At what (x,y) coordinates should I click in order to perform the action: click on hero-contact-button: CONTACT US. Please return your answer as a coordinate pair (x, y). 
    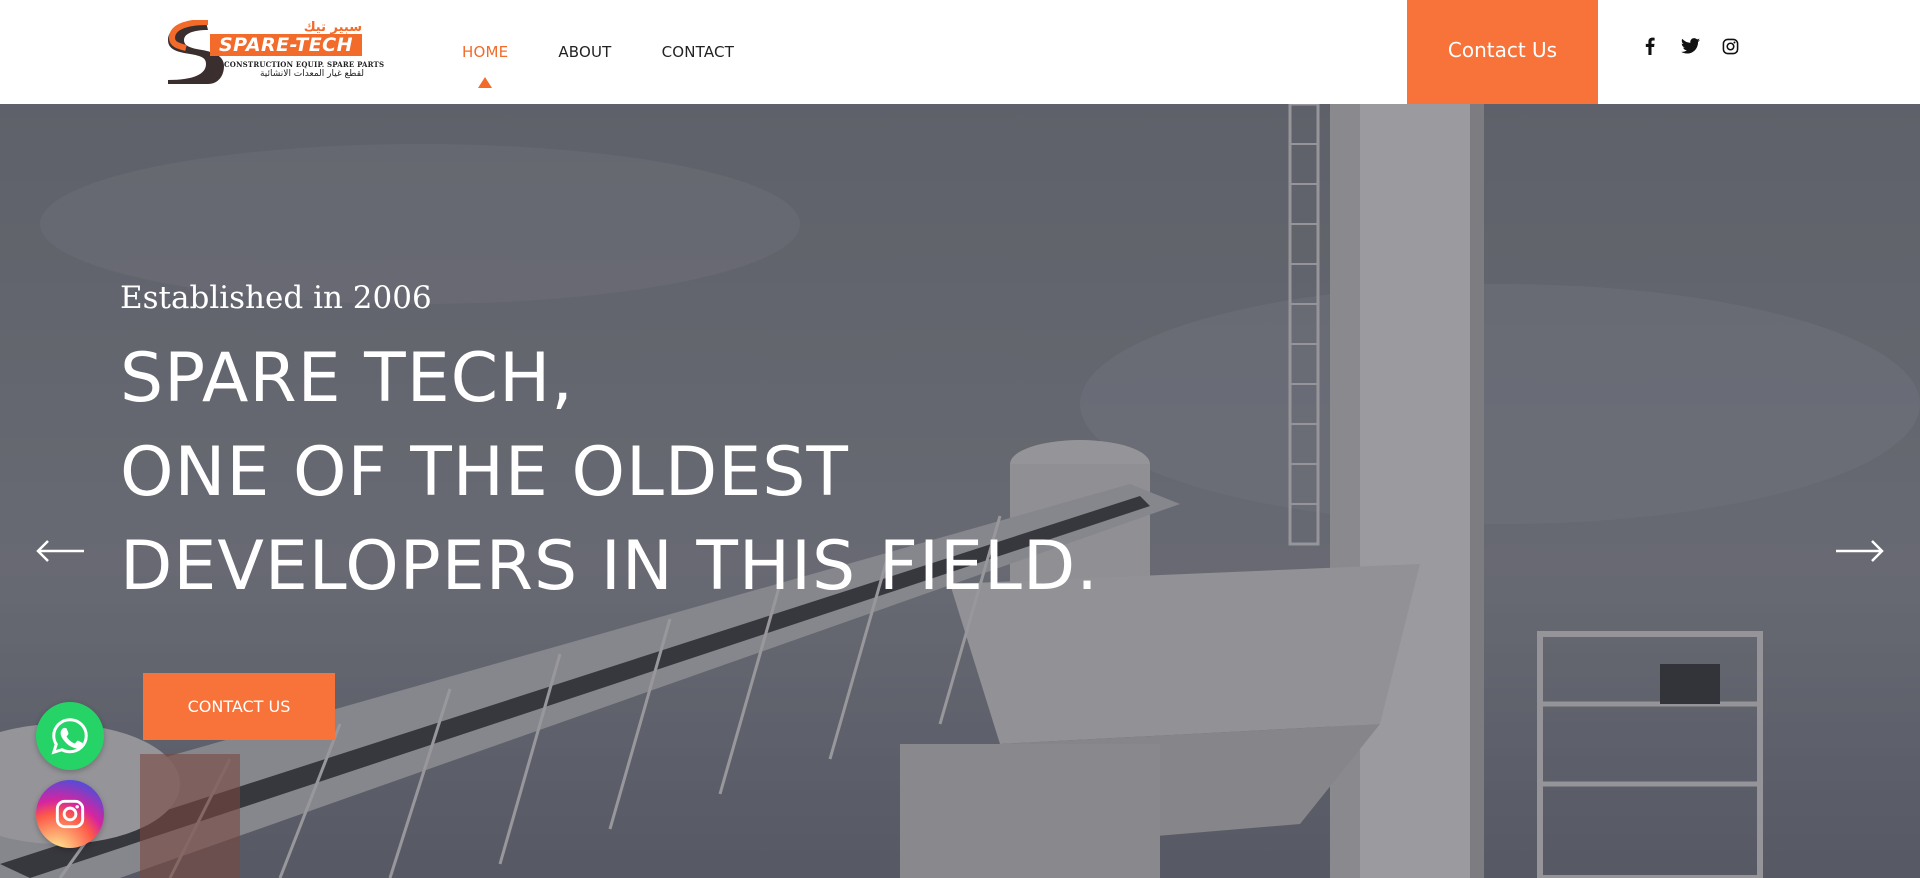
    Looking at the image, I should click on (239, 706).